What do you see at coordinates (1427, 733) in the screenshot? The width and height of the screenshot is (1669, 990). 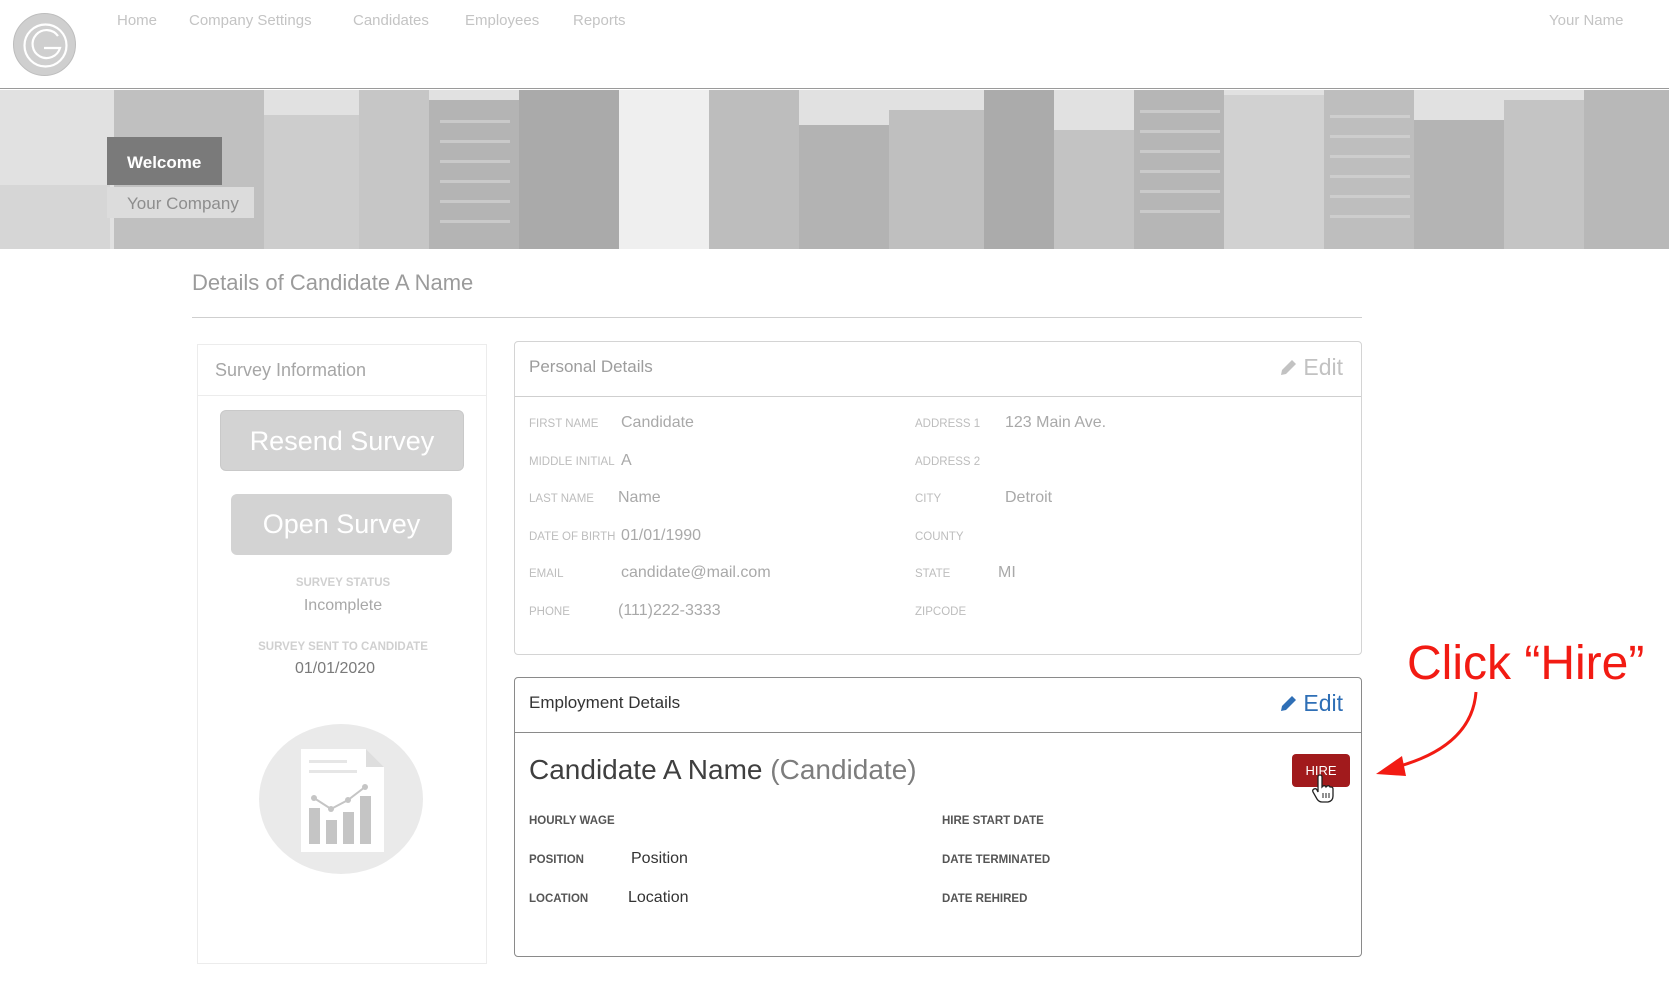 I see `callout-arrow-icon` at bounding box center [1427, 733].